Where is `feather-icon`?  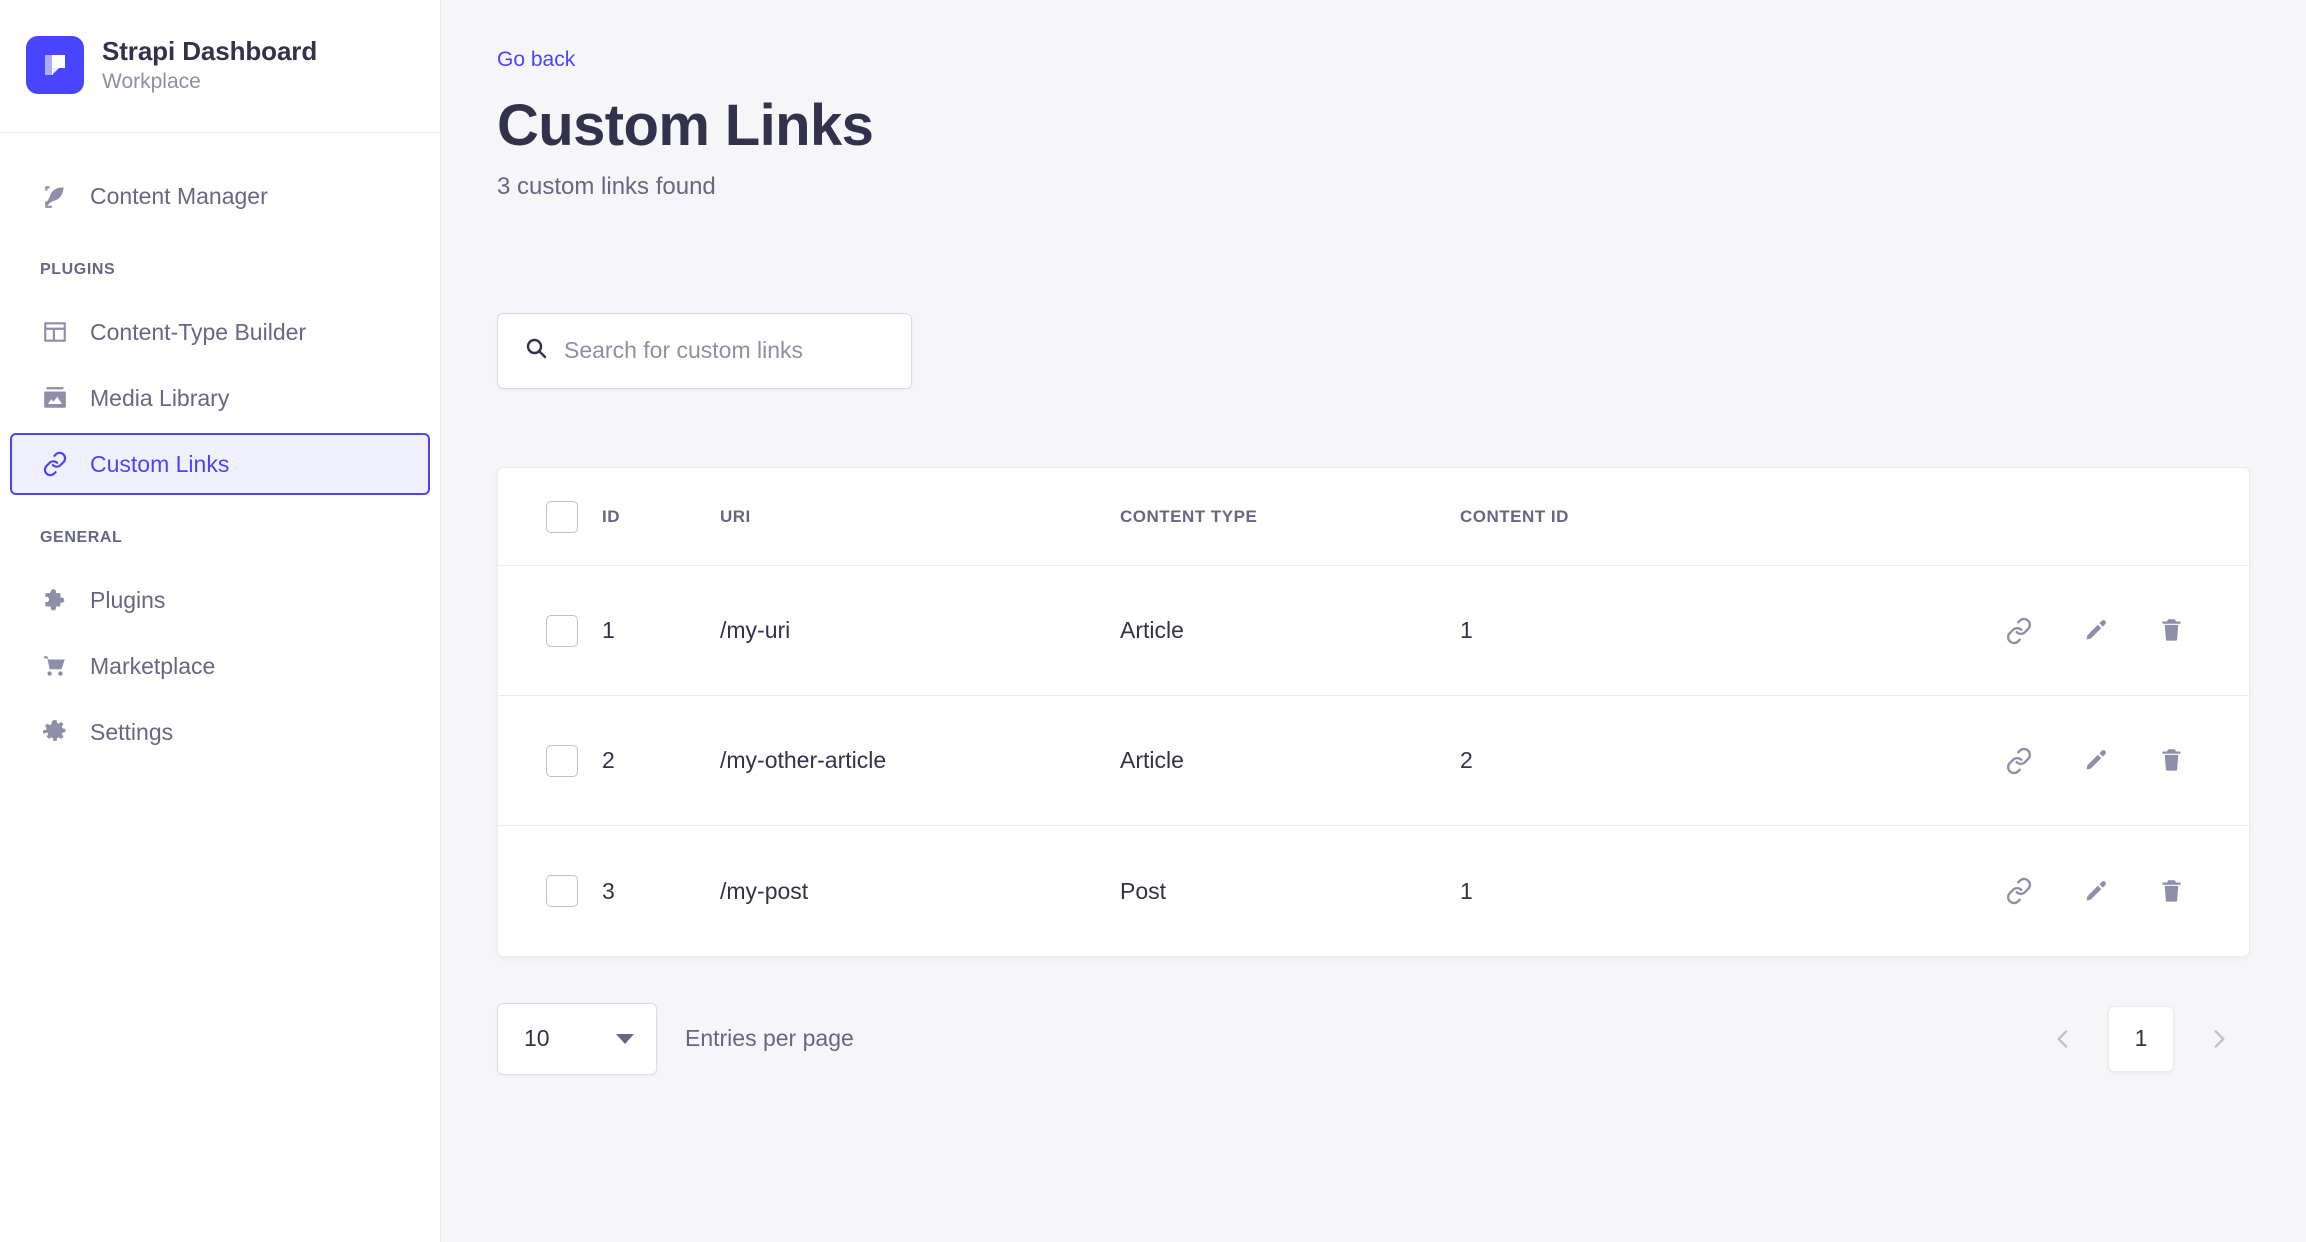
feather-icon is located at coordinates (55, 196).